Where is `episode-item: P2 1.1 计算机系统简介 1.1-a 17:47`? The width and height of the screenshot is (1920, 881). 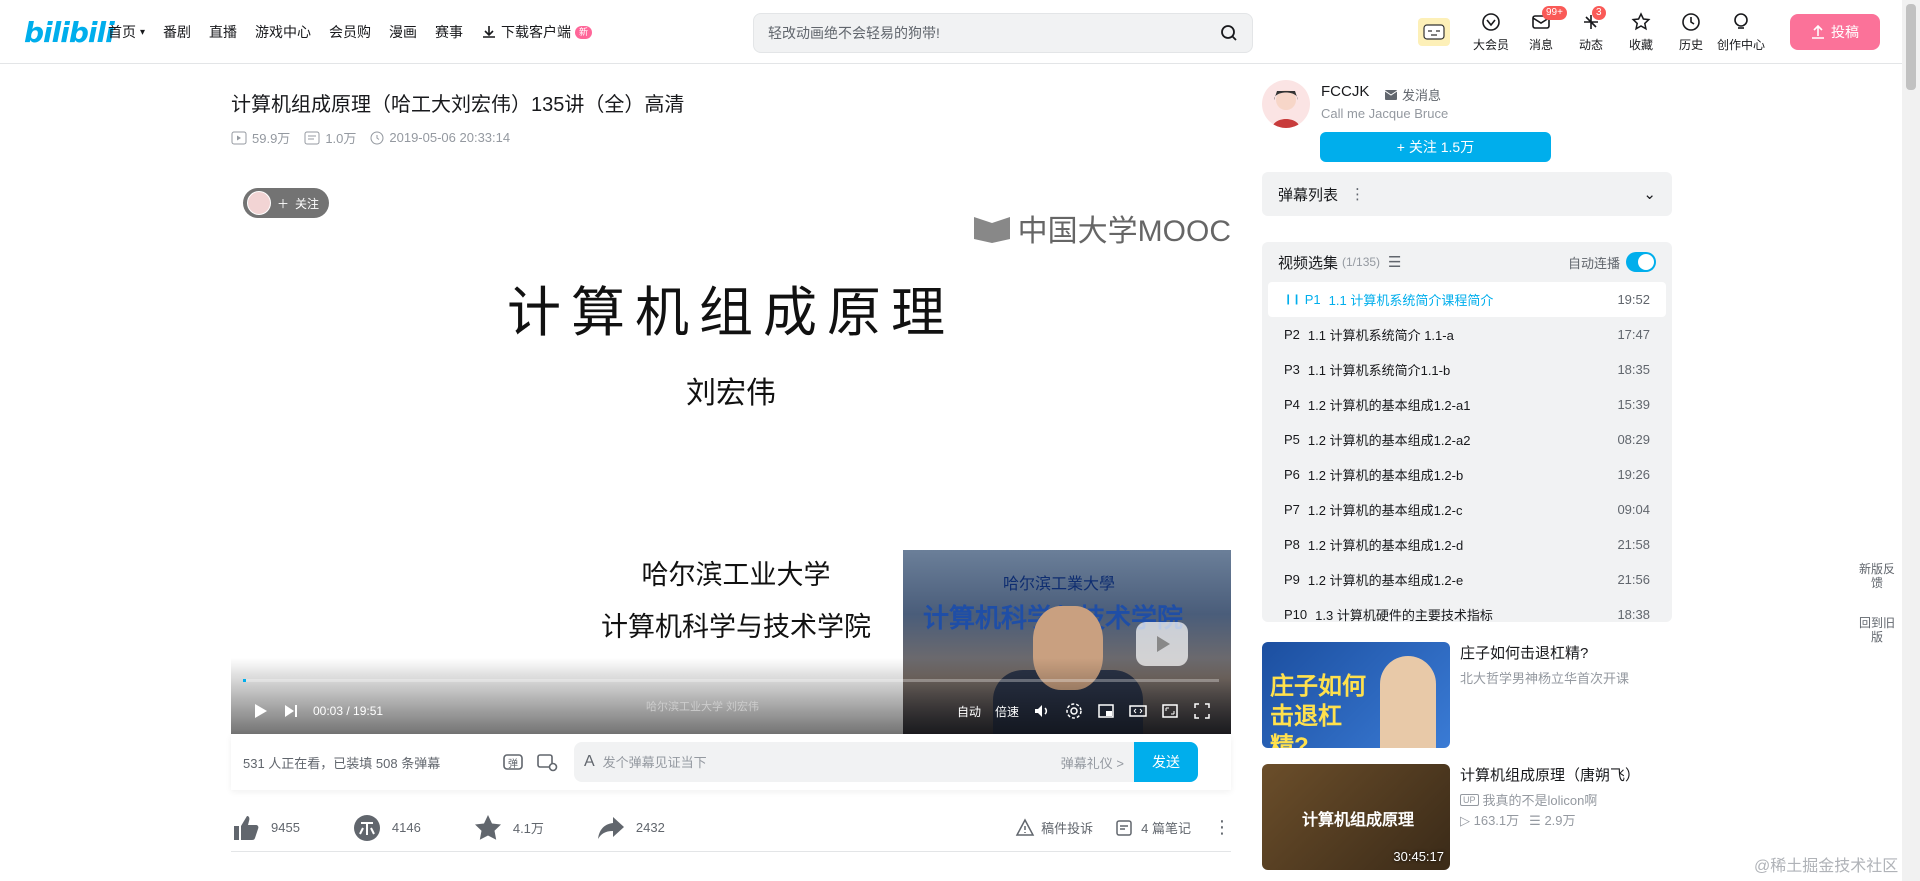 episode-item: P2 1.1 计算机系统简介 1.1-a 17:47 is located at coordinates (1467, 334).